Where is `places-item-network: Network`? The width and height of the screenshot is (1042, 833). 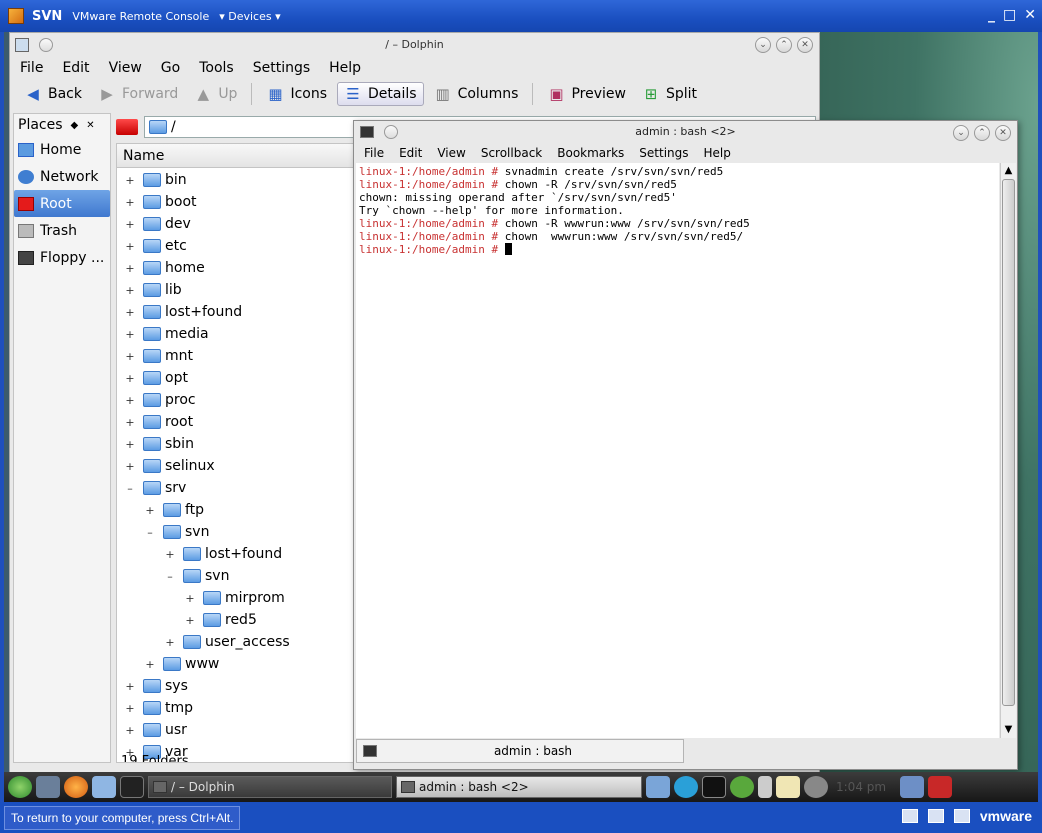
places-item-network: Network is located at coordinates (62, 176).